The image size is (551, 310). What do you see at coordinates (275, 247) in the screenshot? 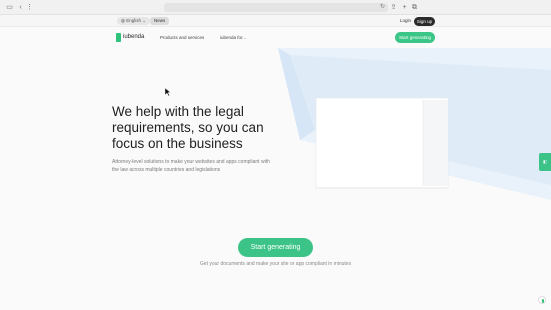
I see `hero-start-generating-button: Start generating` at bounding box center [275, 247].